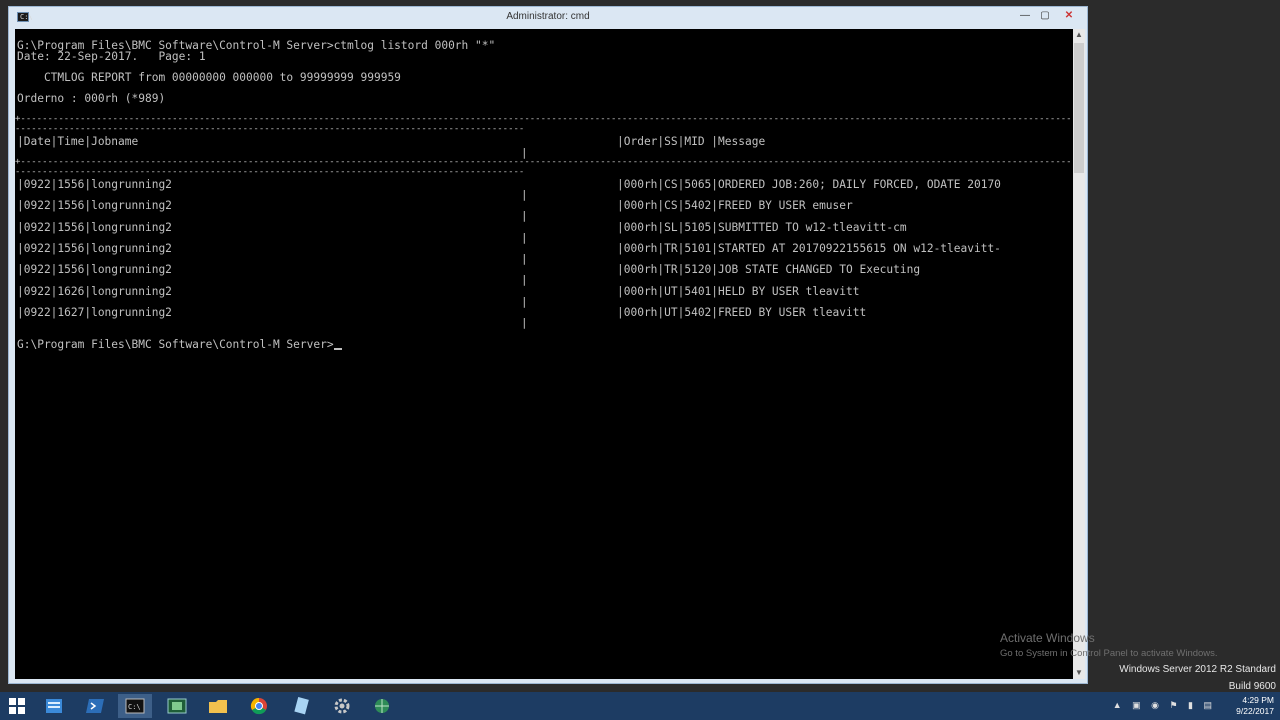  I want to click on orderno-line: Orderno : 000rh (*989), so click(91, 98).